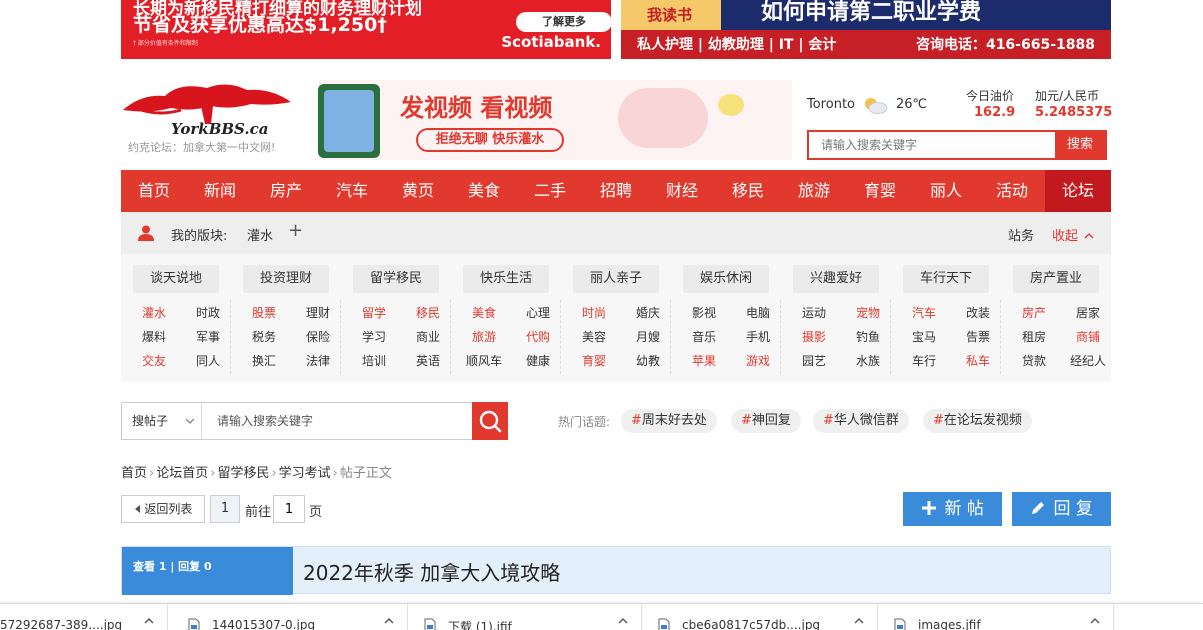  I want to click on subforum-link: 私车, so click(978, 360).